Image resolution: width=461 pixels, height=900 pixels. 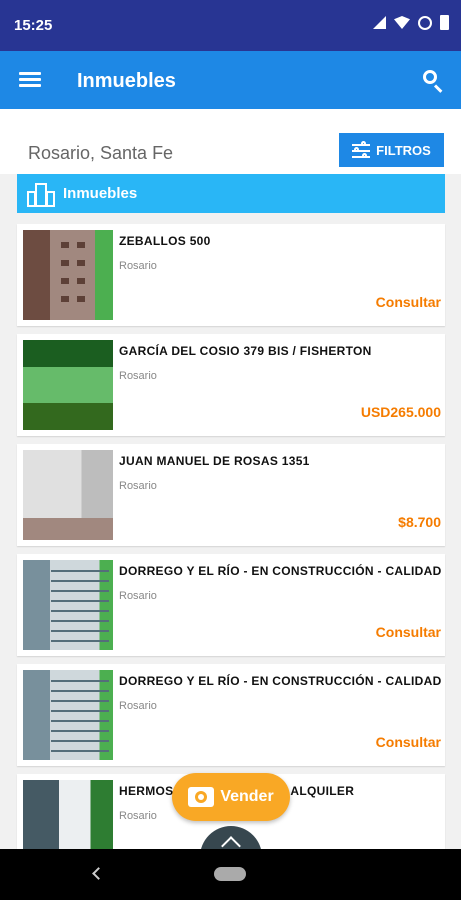 I want to click on signal-icon, so click(x=379, y=22).